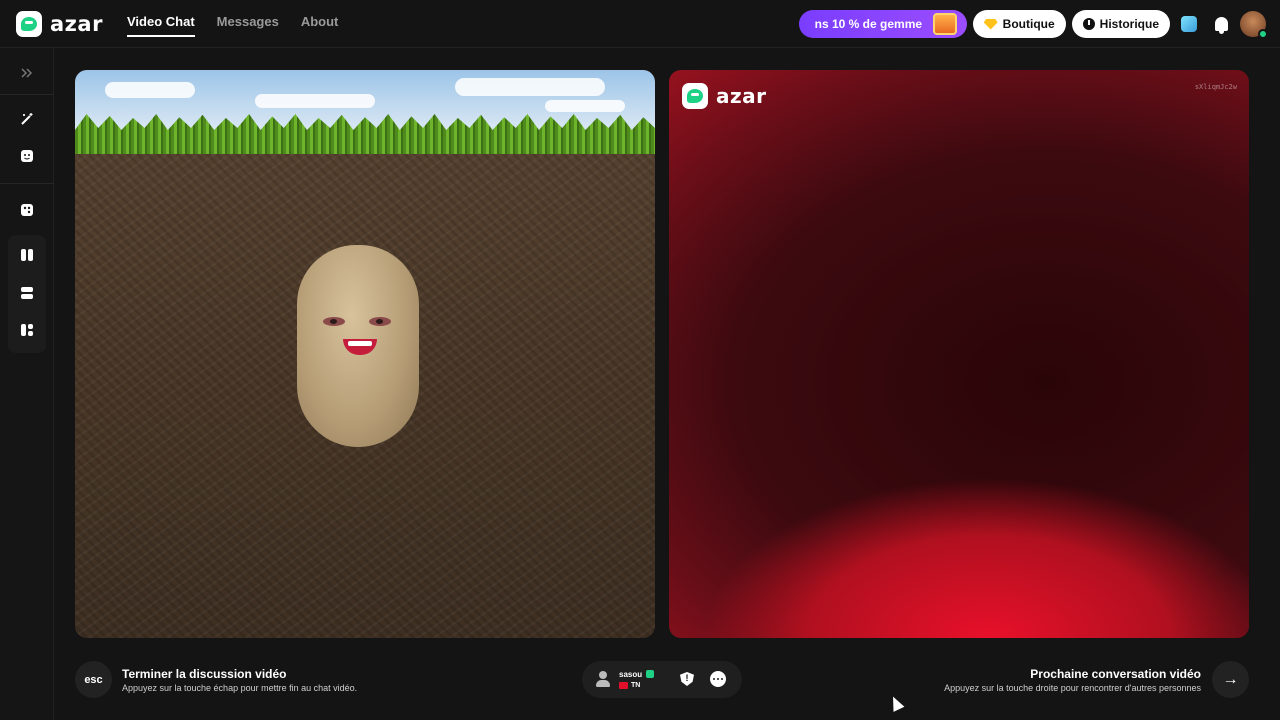 The image size is (1280, 720). Describe the element at coordinates (662, 679) in the screenshot. I see `peer-info-bar: sasou TN !` at that location.